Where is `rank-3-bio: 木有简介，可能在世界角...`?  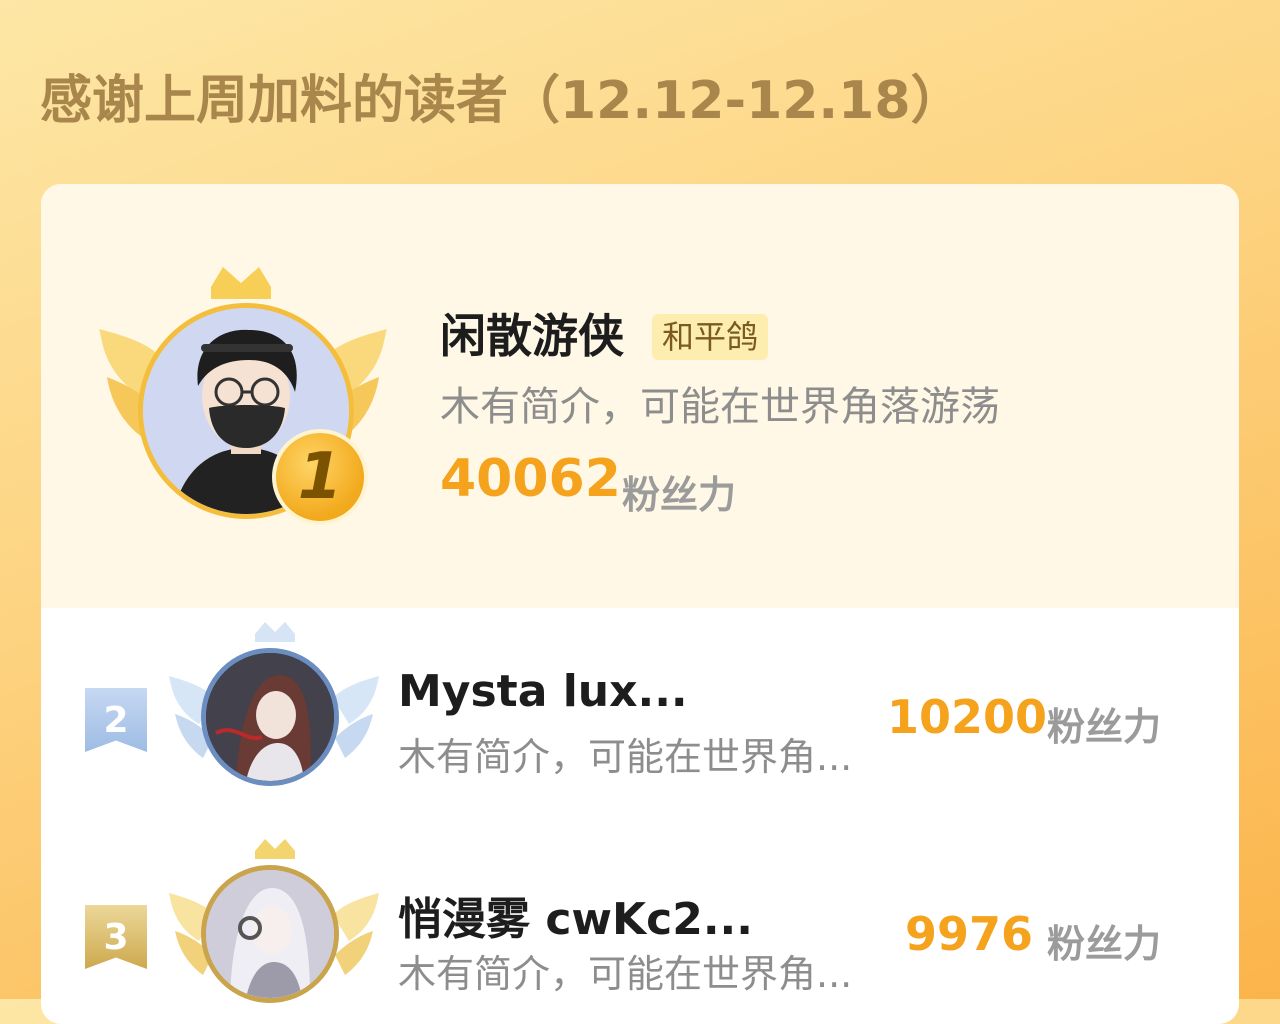
rank-3-bio: 木有简介，可能在世界角... is located at coordinates (625, 974).